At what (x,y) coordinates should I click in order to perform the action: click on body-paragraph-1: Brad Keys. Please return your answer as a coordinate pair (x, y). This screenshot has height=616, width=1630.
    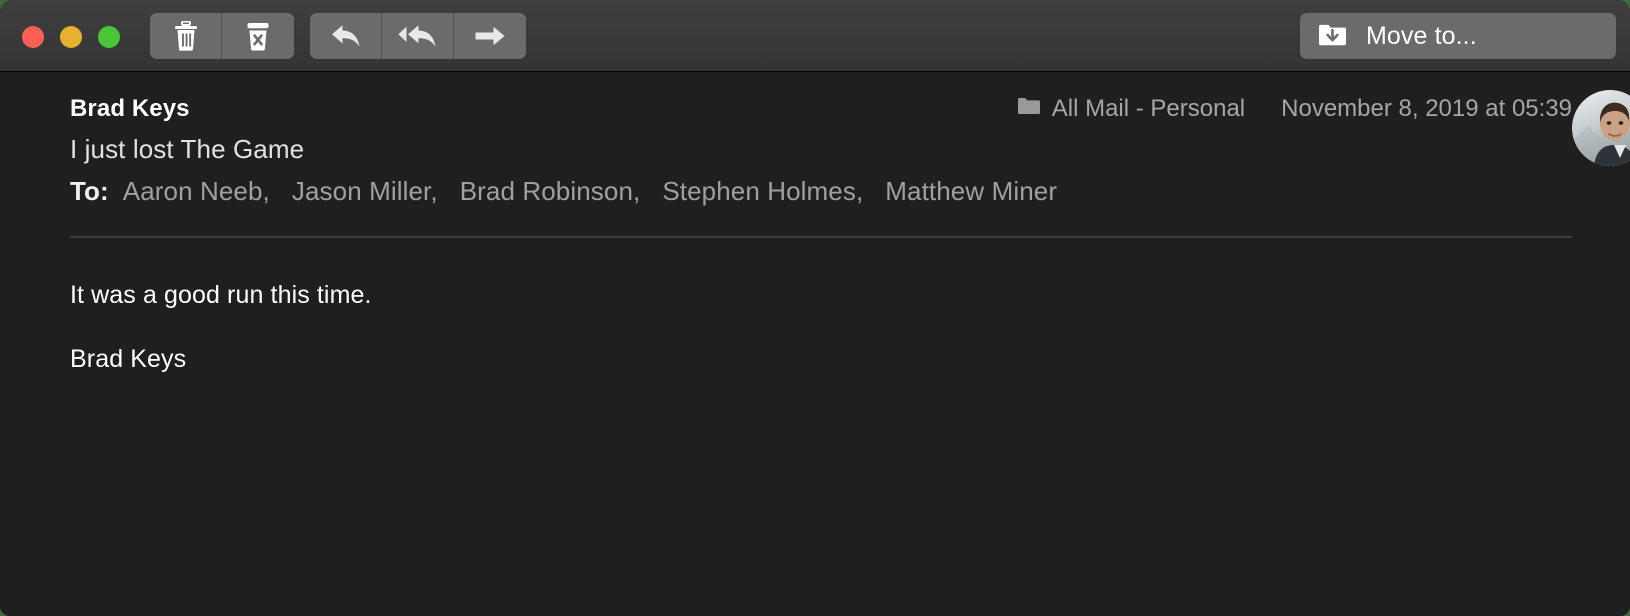
    Looking at the image, I should click on (128, 359).